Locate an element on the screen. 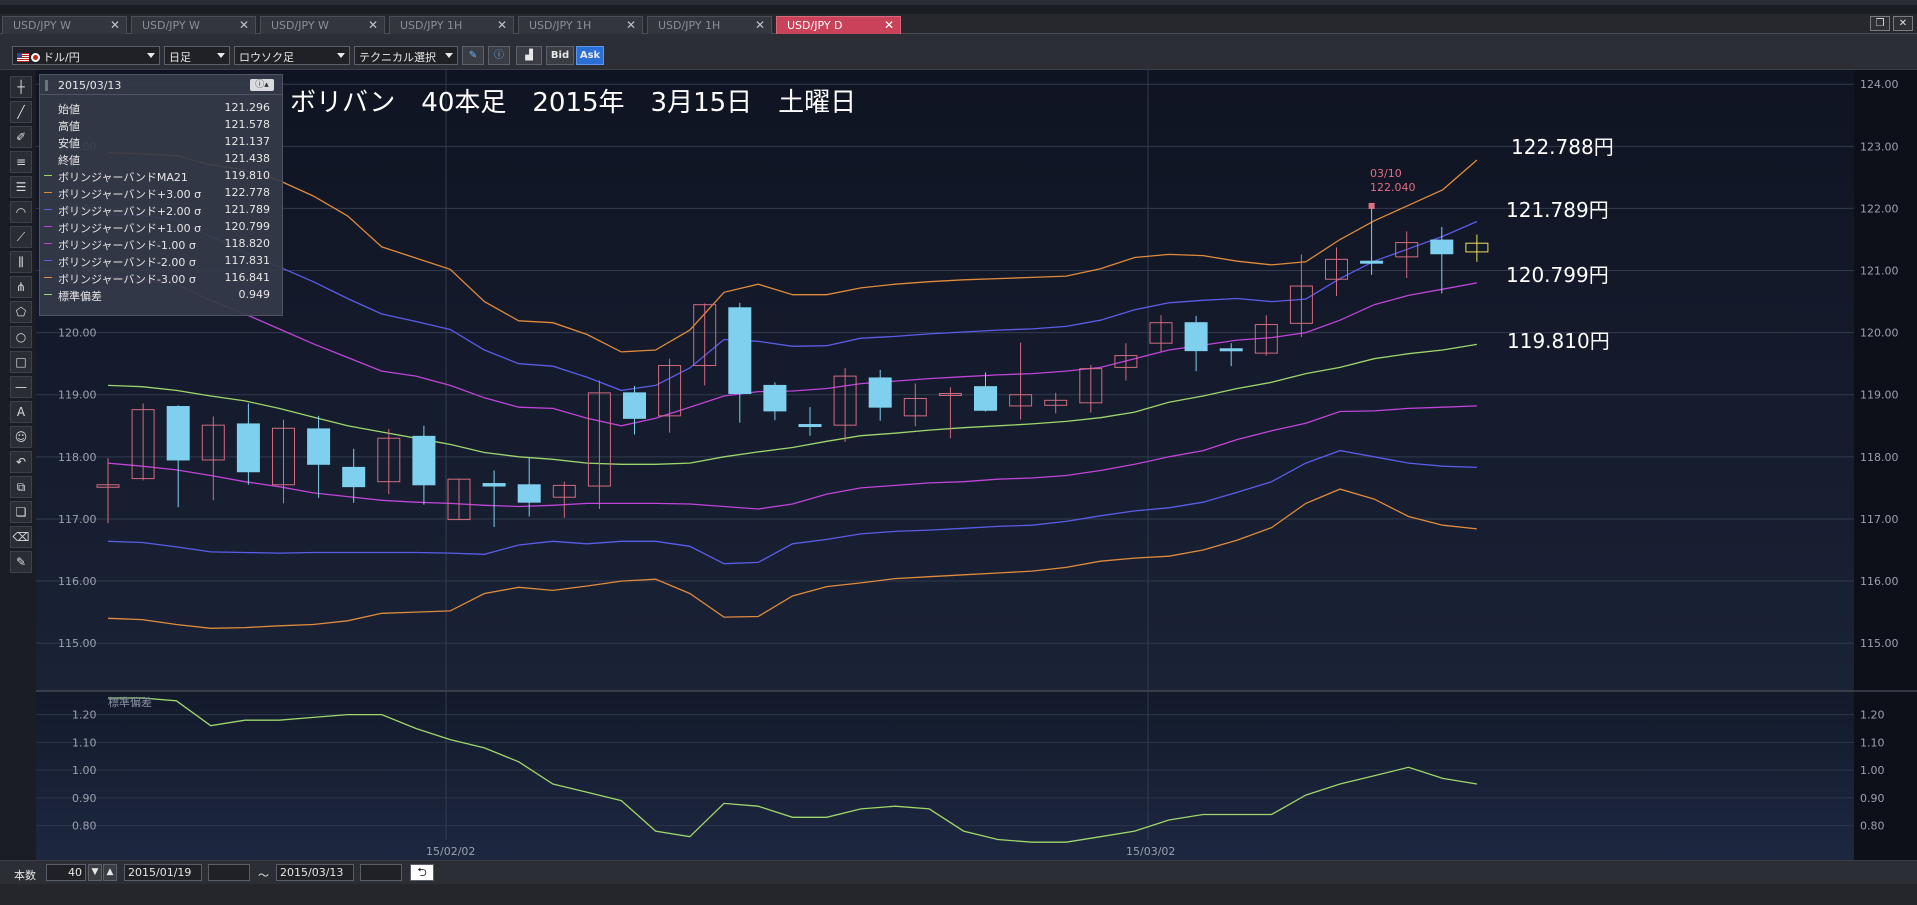  start-time-input is located at coordinates (229, 872).